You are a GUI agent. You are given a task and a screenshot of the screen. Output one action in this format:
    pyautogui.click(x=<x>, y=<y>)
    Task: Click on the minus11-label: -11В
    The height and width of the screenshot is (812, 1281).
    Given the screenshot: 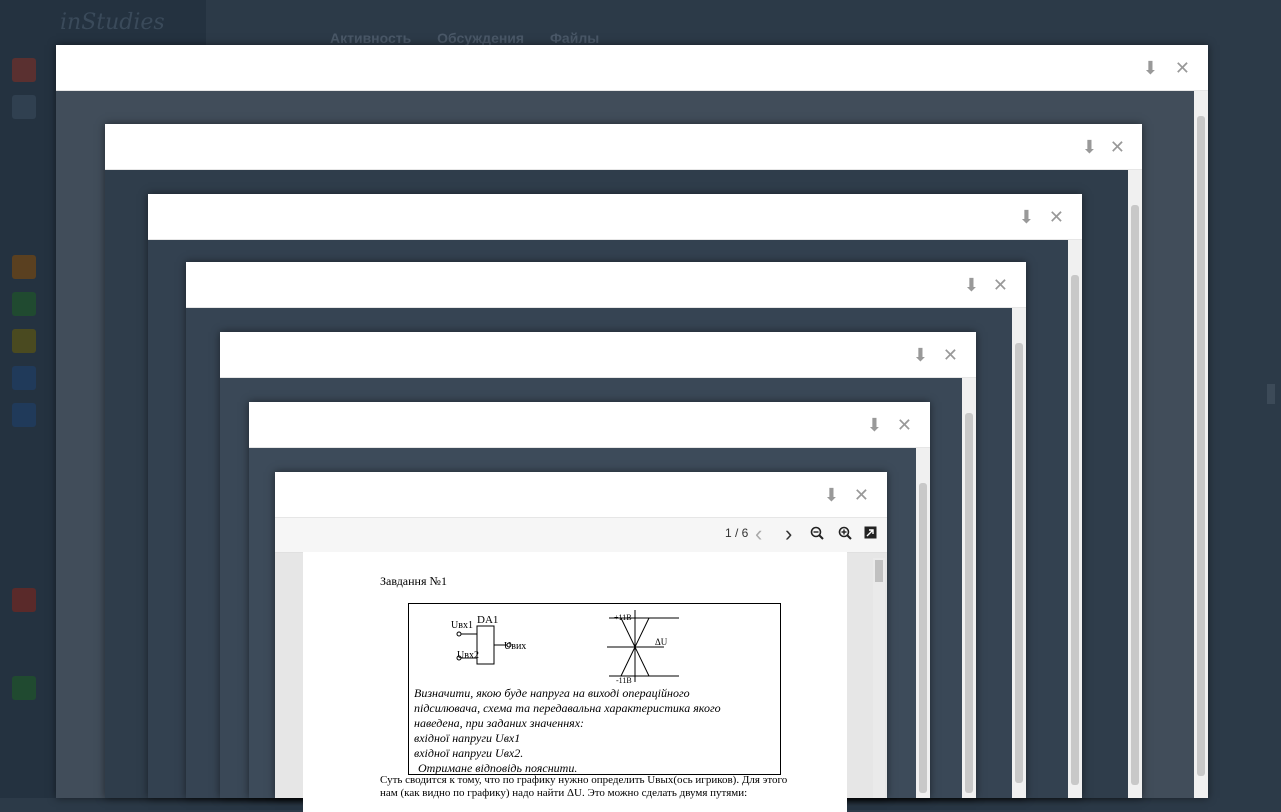 What is the action you would take?
    pyautogui.click(x=624, y=680)
    